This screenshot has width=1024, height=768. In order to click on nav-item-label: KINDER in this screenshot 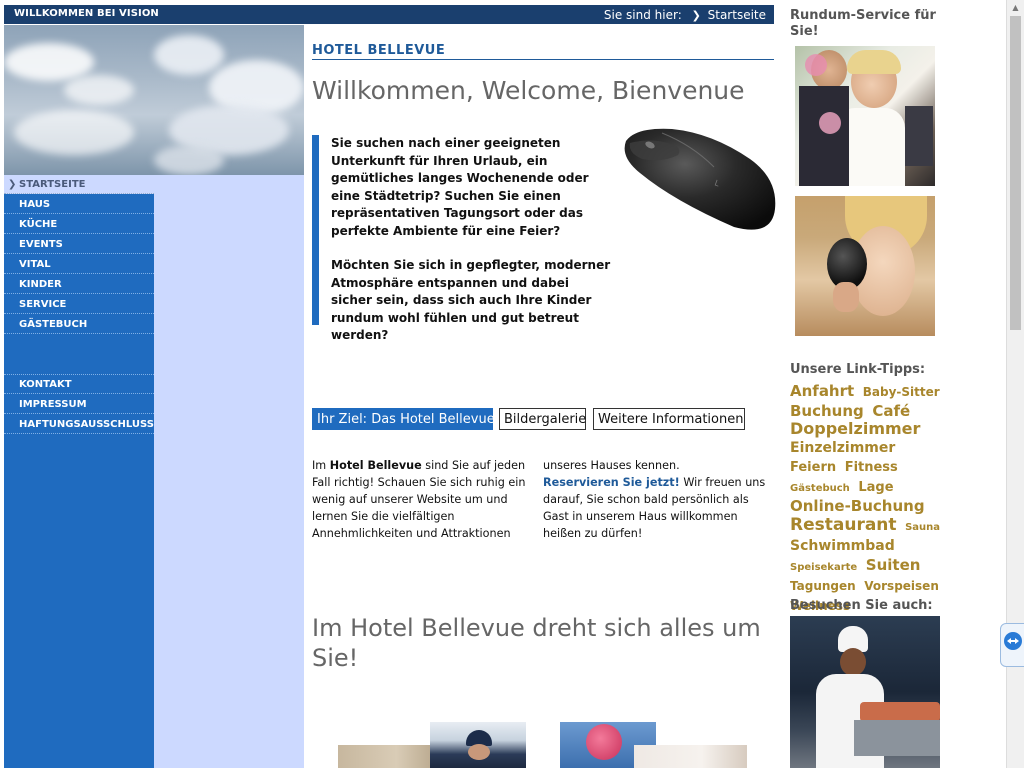, I will do `click(40, 284)`.